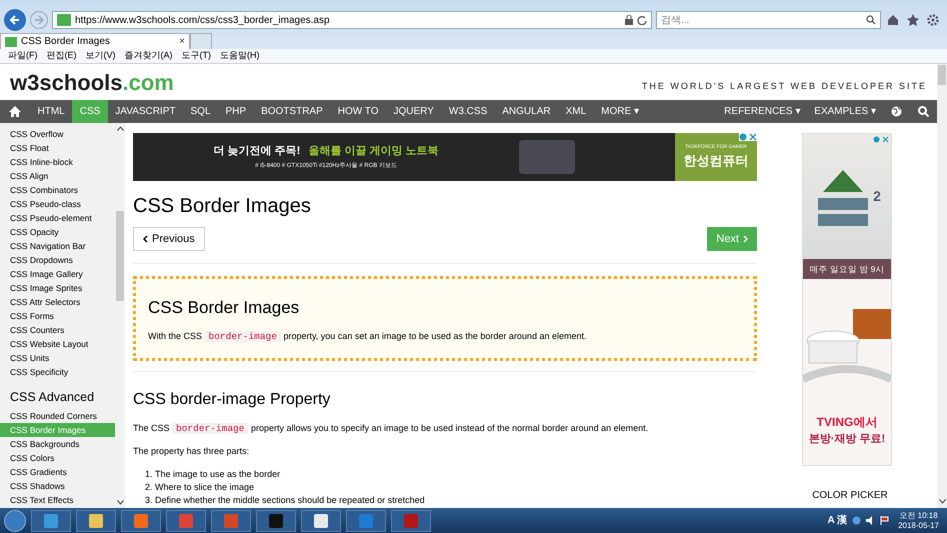 This screenshot has width=947, height=533. I want to click on page-scrollbar, so click(942, 286).